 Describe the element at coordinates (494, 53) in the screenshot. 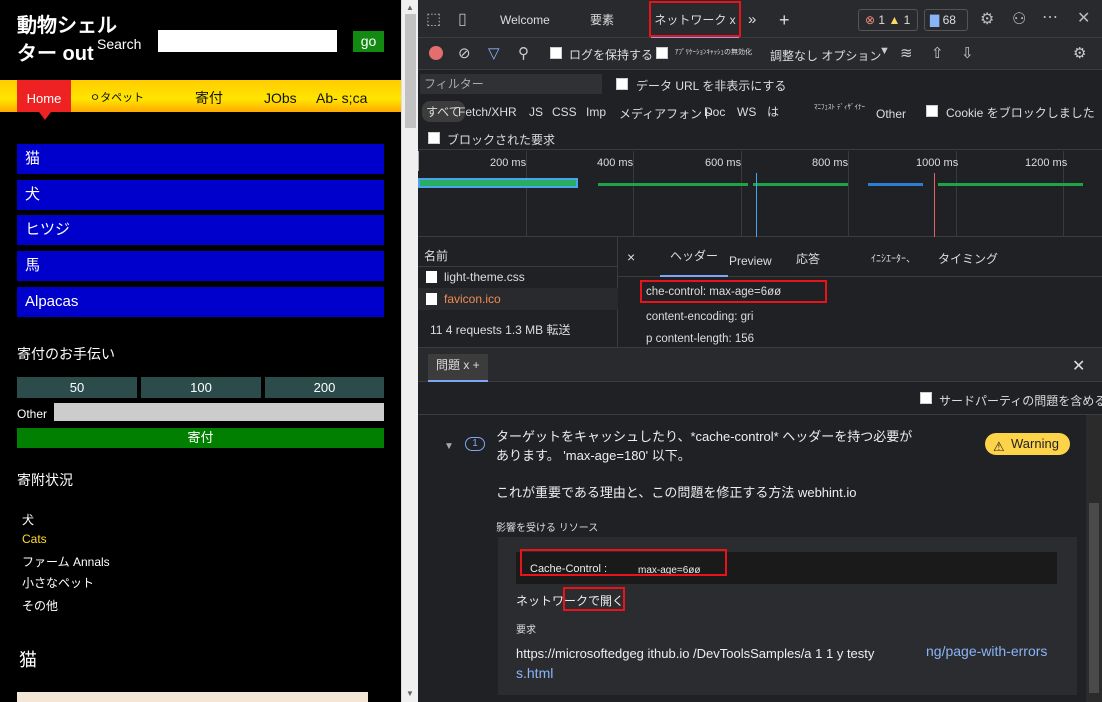

I see `filter-icon: ▽` at that location.